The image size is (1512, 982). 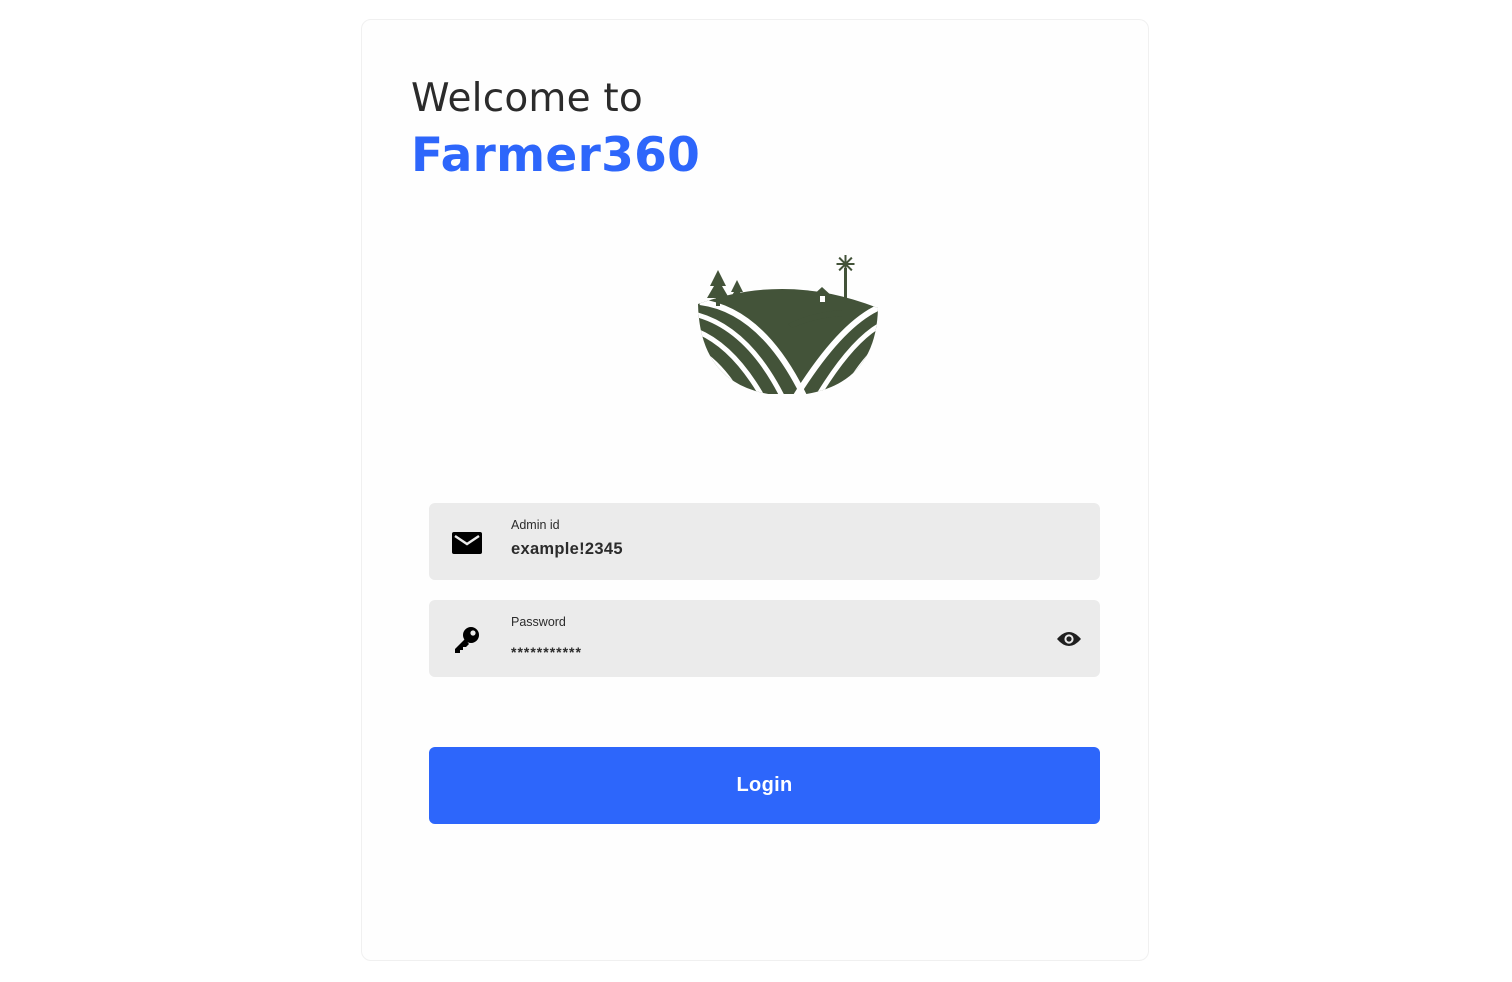 I want to click on password-label: Password, so click(x=538, y=622).